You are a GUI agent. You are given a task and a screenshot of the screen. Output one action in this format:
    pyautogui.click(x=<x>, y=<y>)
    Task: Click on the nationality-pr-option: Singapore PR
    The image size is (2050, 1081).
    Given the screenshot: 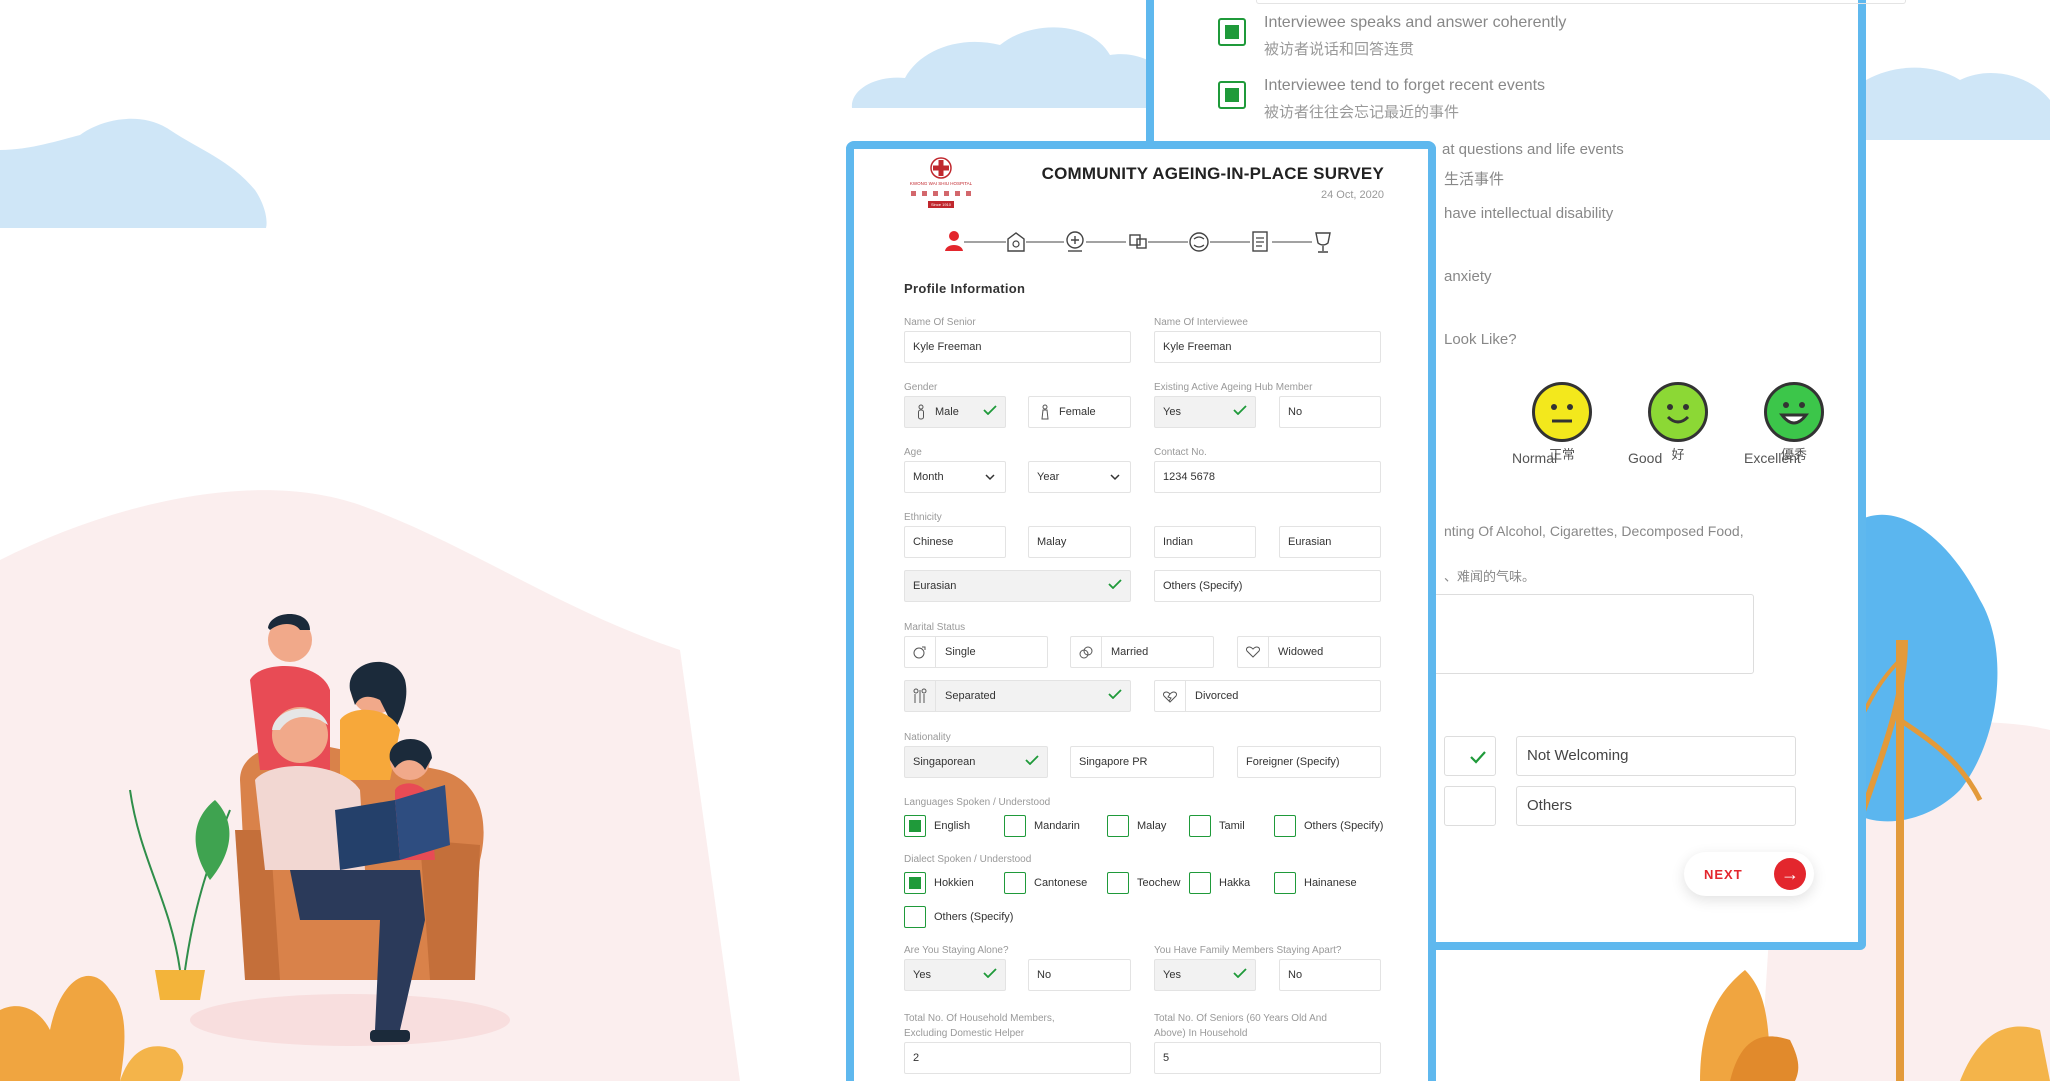 What is the action you would take?
    pyautogui.click(x=1142, y=762)
    